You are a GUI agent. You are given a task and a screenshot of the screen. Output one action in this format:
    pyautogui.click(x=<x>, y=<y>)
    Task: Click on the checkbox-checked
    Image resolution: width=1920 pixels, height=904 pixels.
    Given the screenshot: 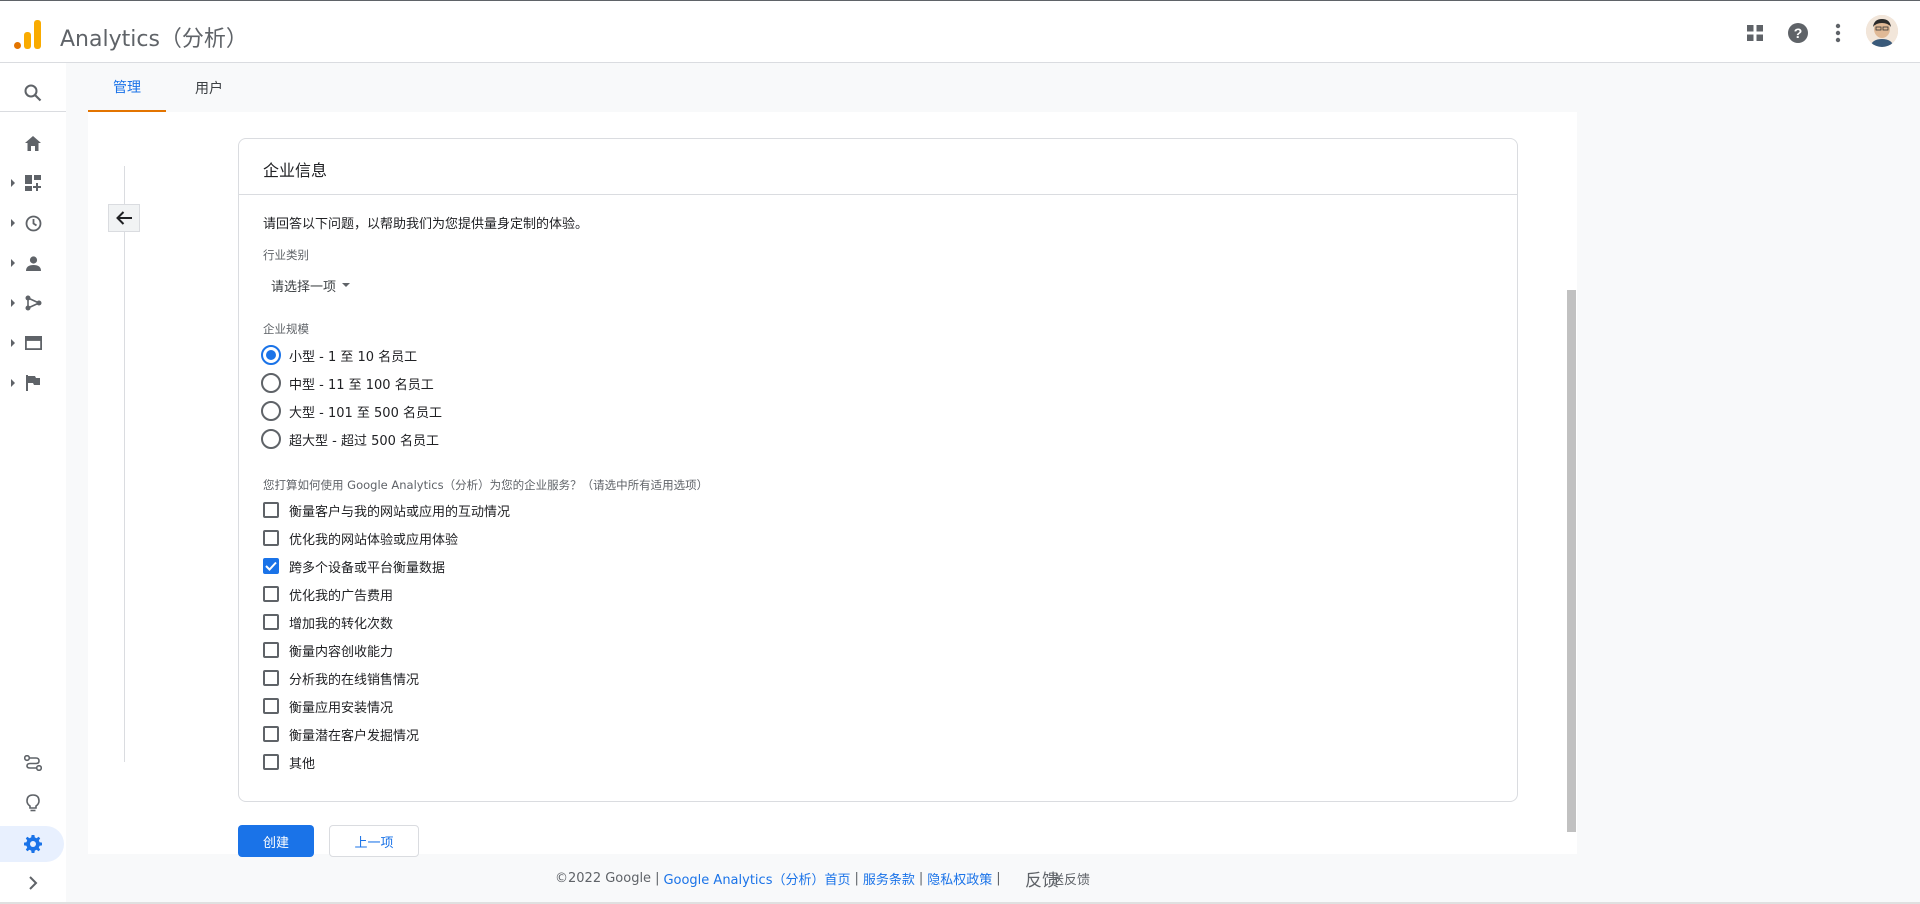 What is the action you would take?
    pyautogui.click(x=271, y=566)
    